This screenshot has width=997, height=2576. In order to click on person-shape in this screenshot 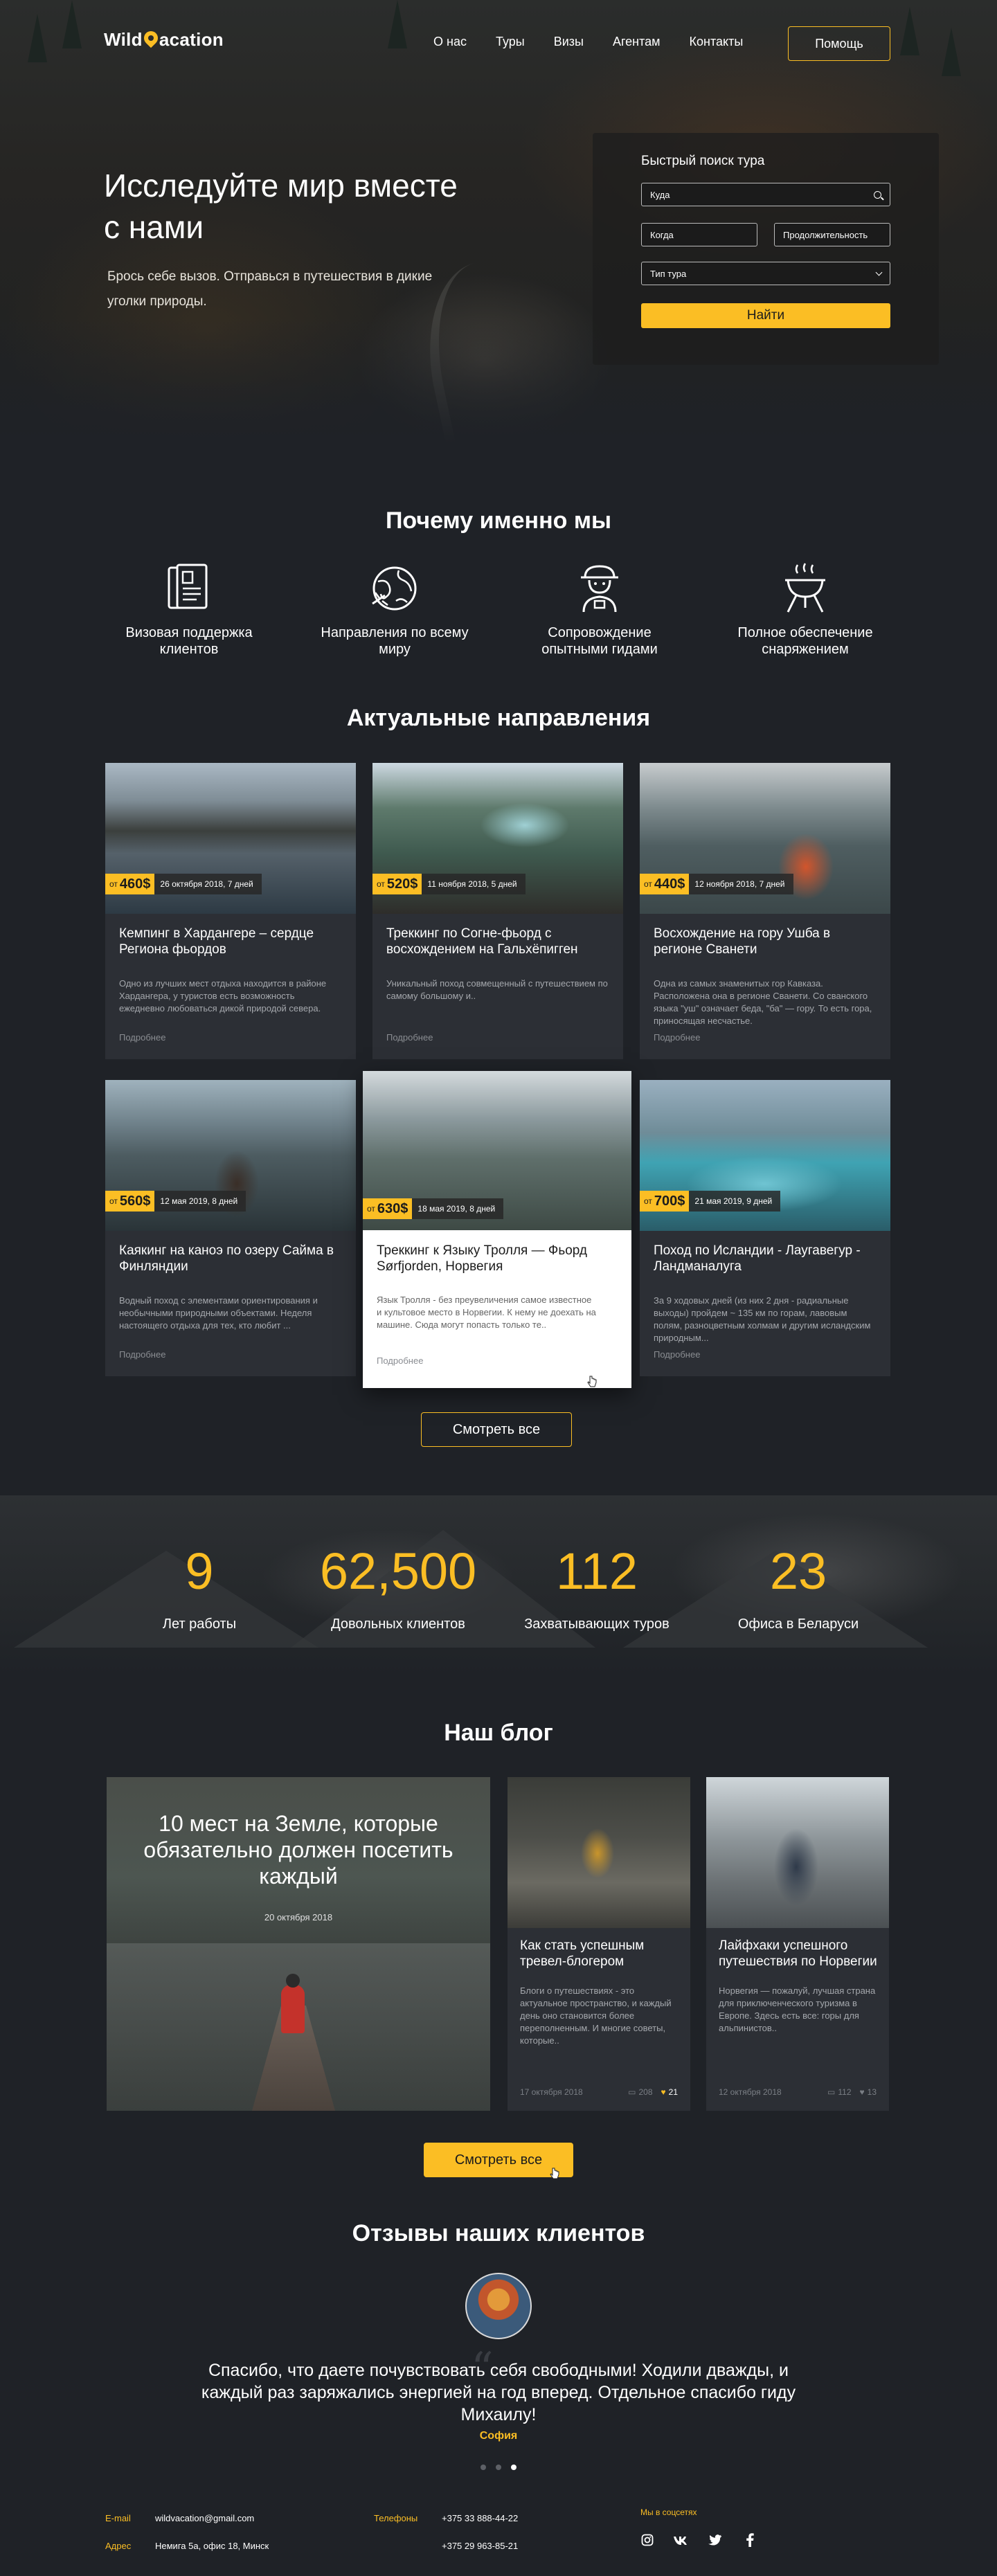, I will do `click(293, 2009)`.